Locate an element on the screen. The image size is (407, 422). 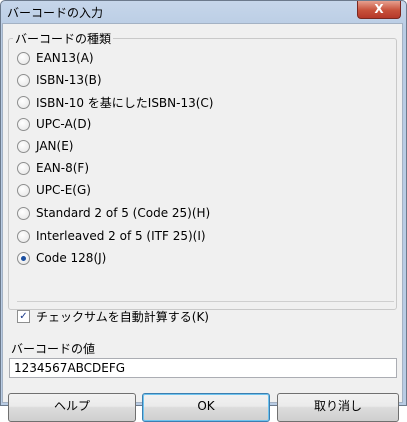
radio-ean8: EAN-8(F) is located at coordinates (53, 168).